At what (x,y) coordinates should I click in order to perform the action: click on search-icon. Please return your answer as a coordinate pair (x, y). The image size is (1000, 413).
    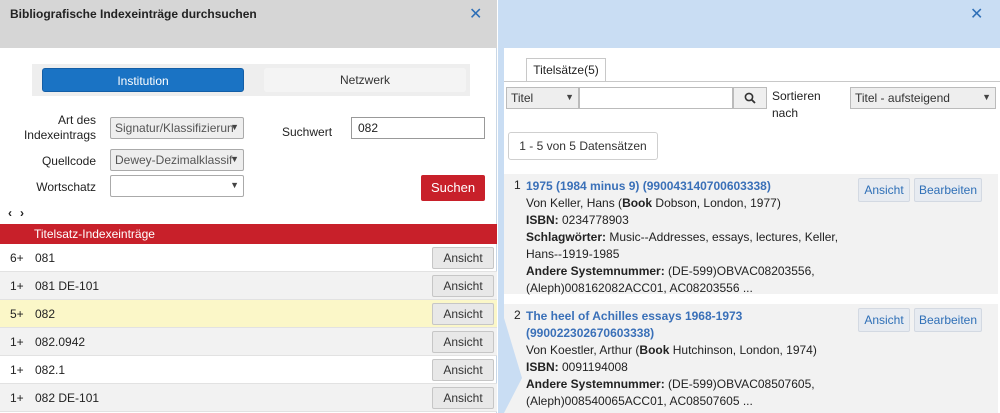
    Looking at the image, I should click on (750, 98).